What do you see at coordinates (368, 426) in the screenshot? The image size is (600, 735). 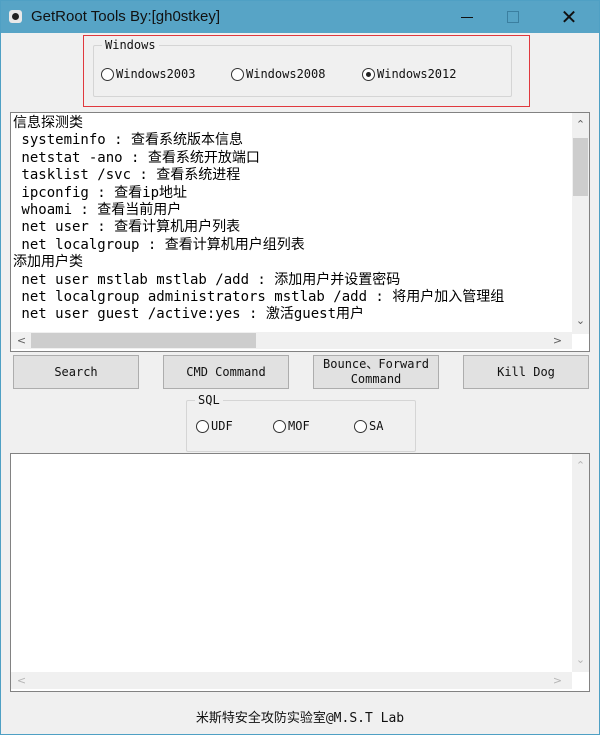 I see `radio-sa: SA` at bounding box center [368, 426].